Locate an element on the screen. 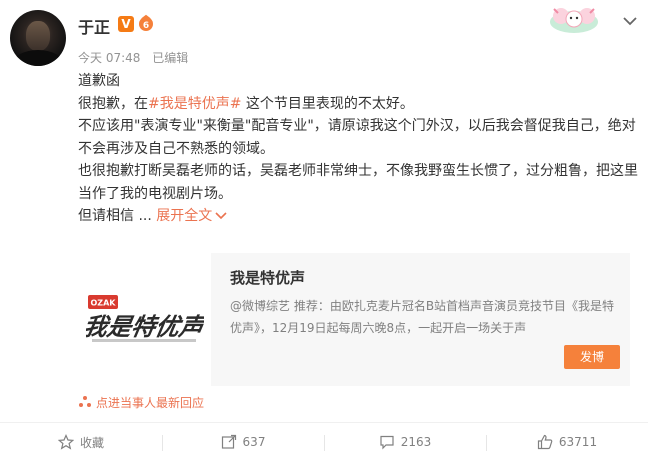 This screenshot has height=461, width=648. repost-button: 637 is located at coordinates (243, 442).